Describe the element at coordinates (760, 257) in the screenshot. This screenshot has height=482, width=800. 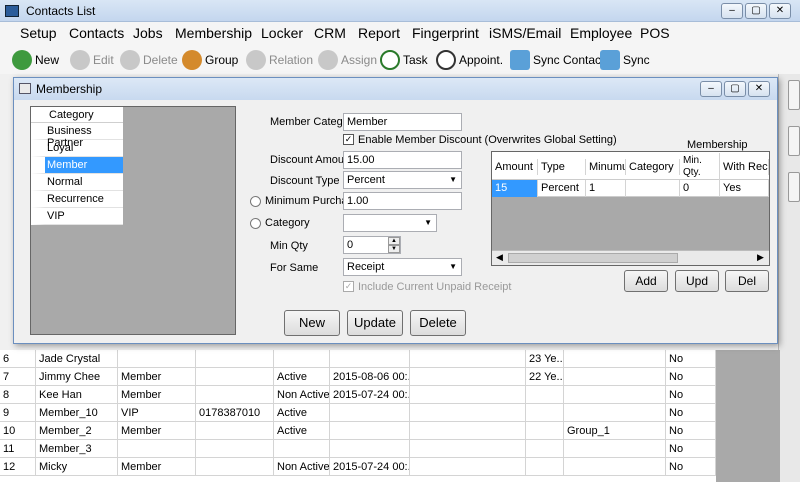
I see `scroll-right-icon: ▶` at that location.